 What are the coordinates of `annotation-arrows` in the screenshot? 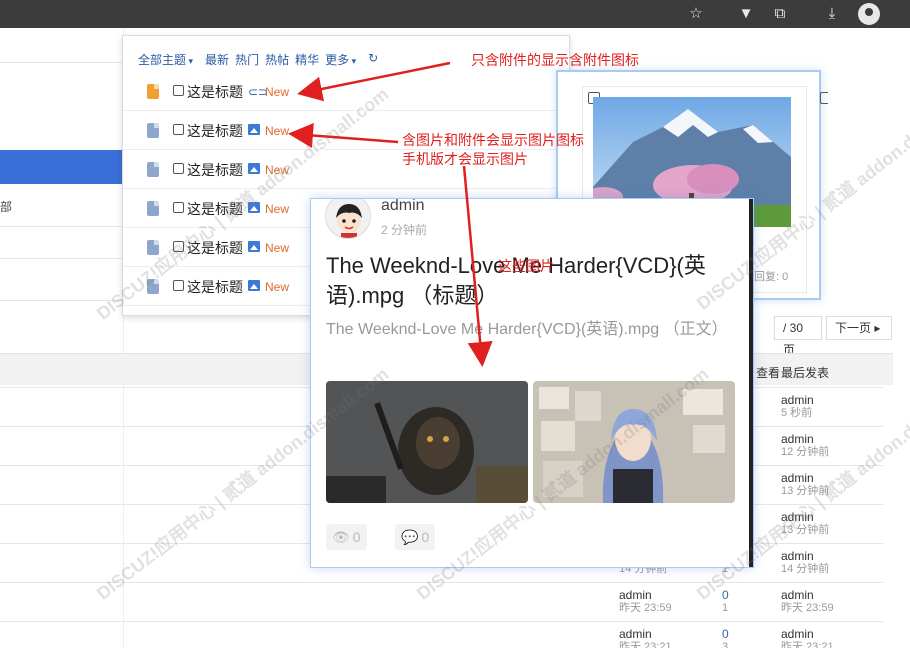 It's located at (390, 214).